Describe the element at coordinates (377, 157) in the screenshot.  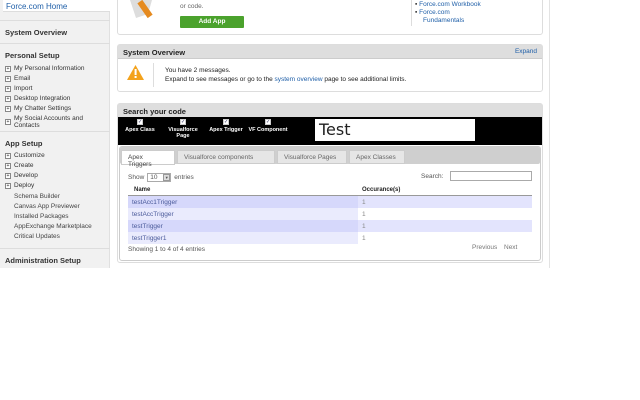
I see `tab-3: Apex Classes` at that location.